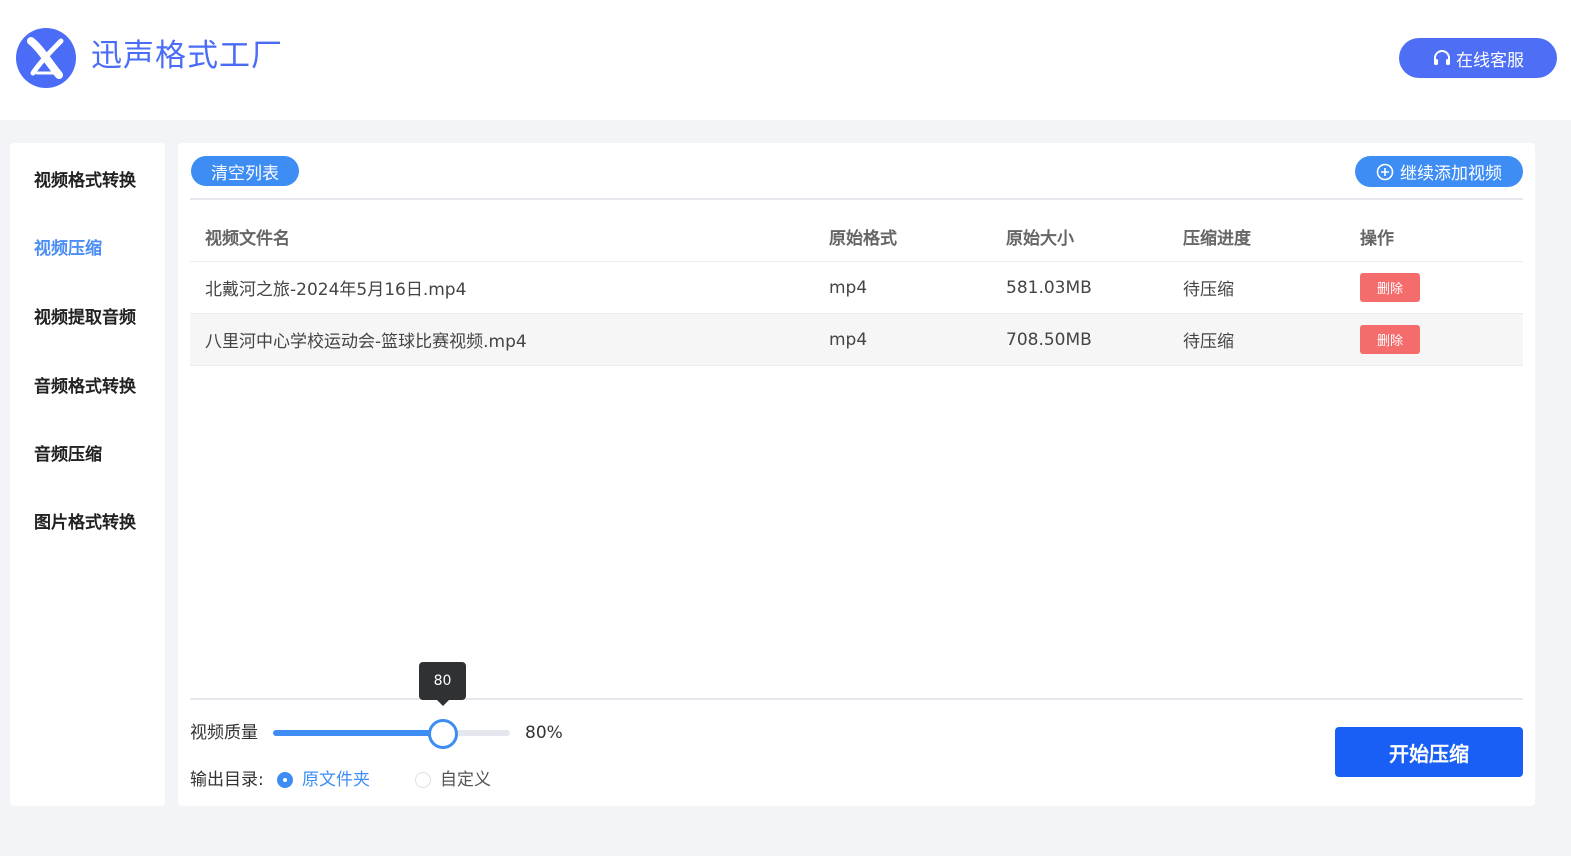 This screenshot has width=1571, height=856. I want to click on sidebar-item-image-format-convert: 图片格式转换, so click(85, 520).